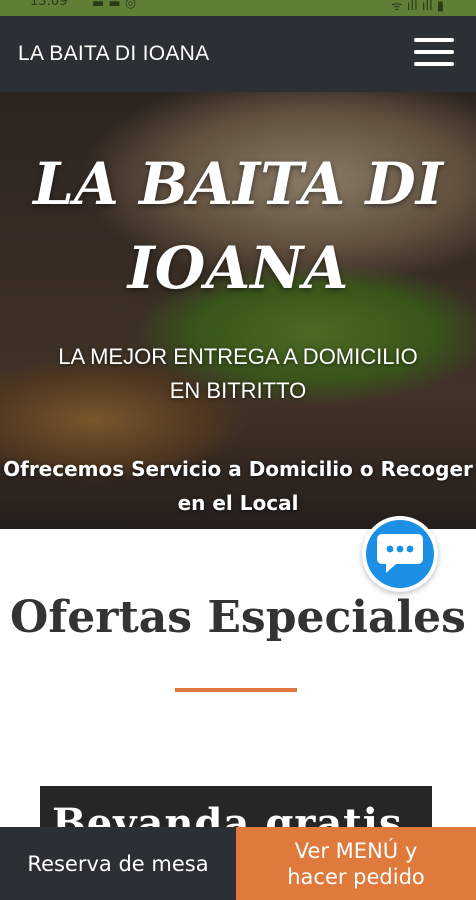 The width and height of the screenshot is (476, 900). What do you see at coordinates (356, 850) in the screenshot?
I see `view-menu-label-line: Ver MENÚ y` at bounding box center [356, 850].